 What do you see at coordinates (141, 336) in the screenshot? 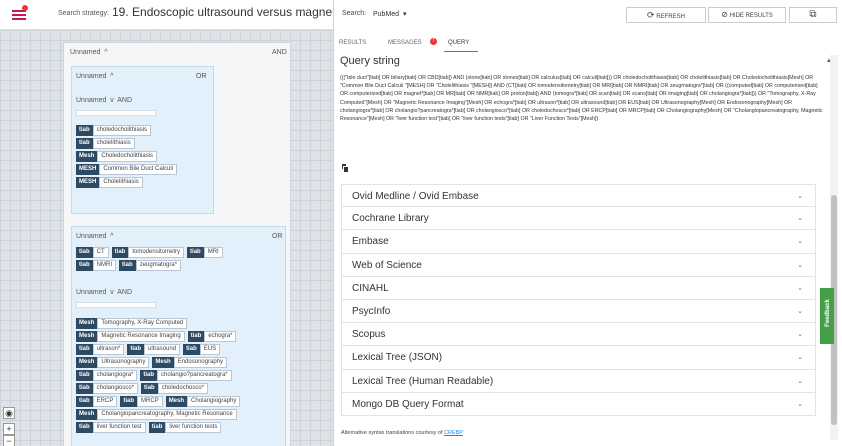
I see `search-term: Magnetic Resonance Imaging` at bounding box center [141, 336].